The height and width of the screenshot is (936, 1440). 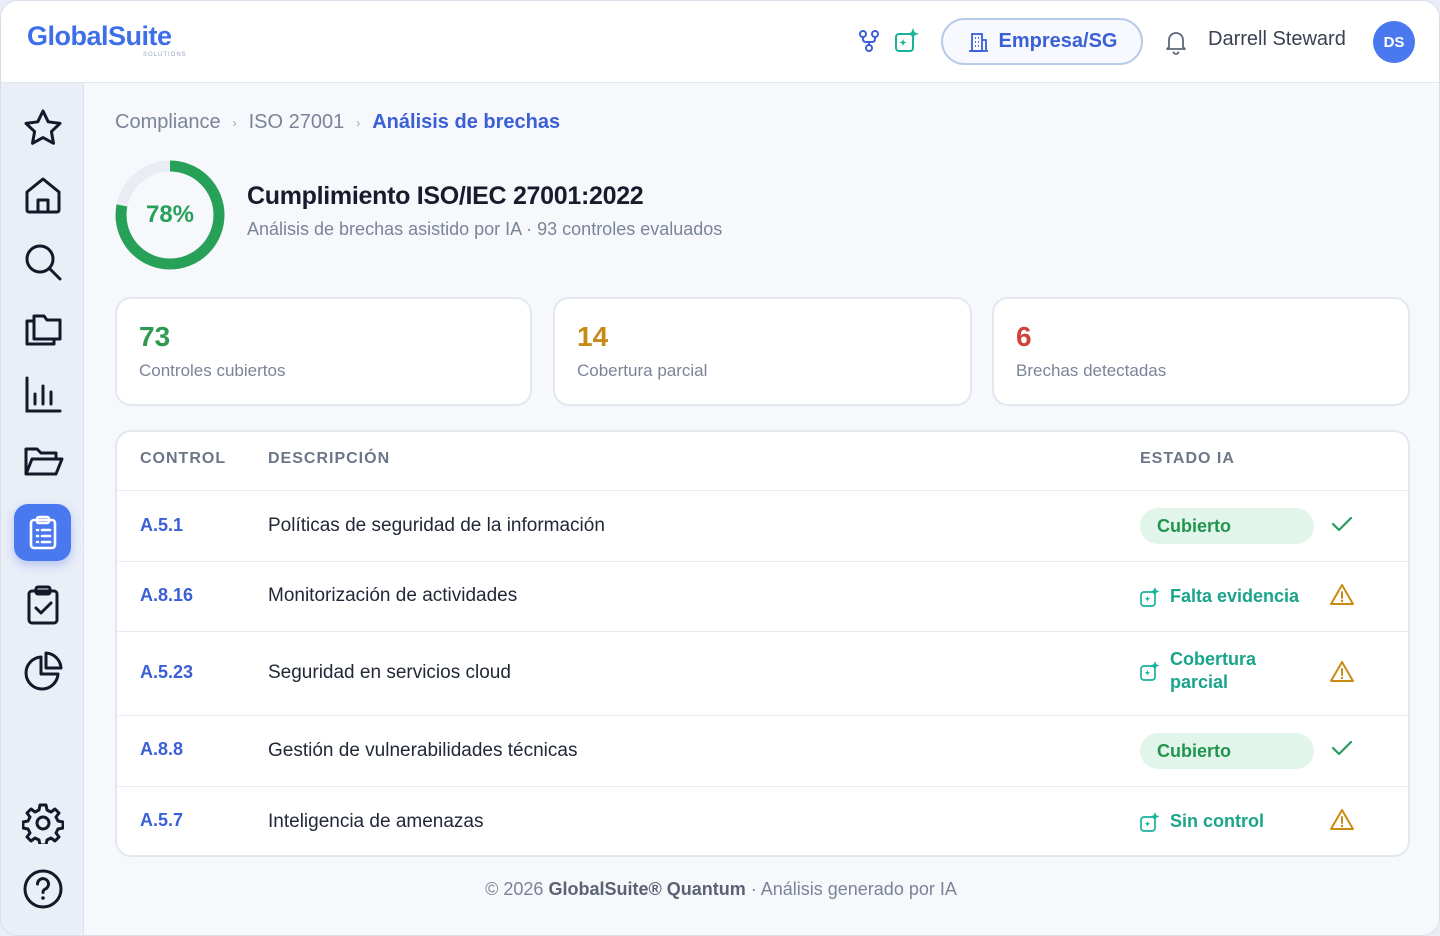 What do you see at coordinates (1394, 42) in the screenshot?
I see `avatar: DS` at bounding box center [1394, 42].